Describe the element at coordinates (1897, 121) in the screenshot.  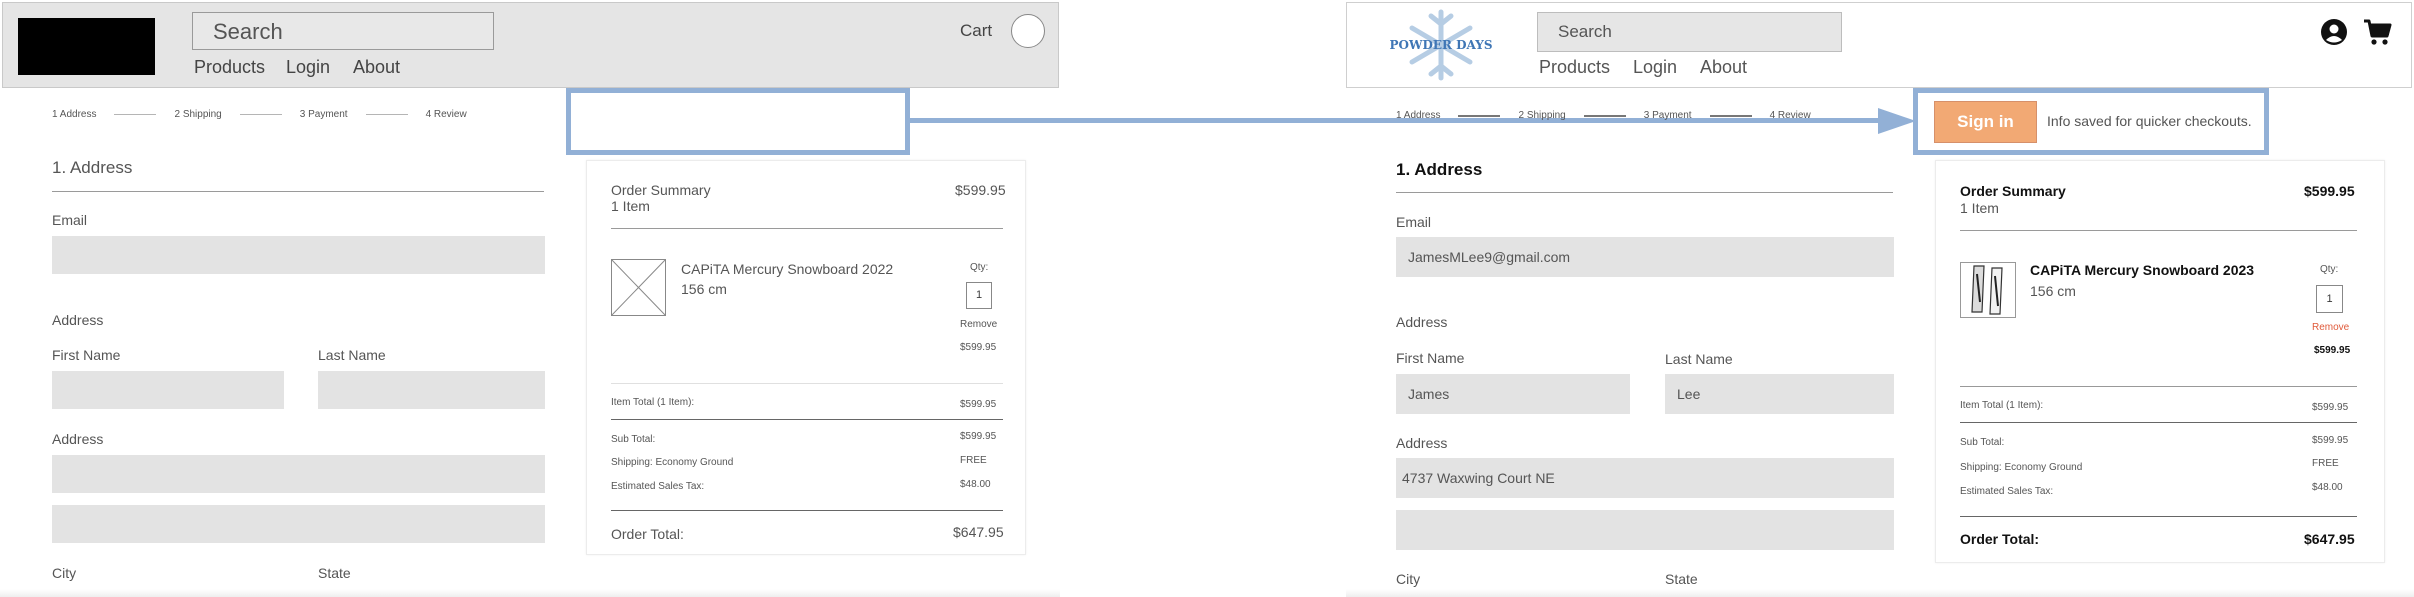
I see `arrow-head` at that location.